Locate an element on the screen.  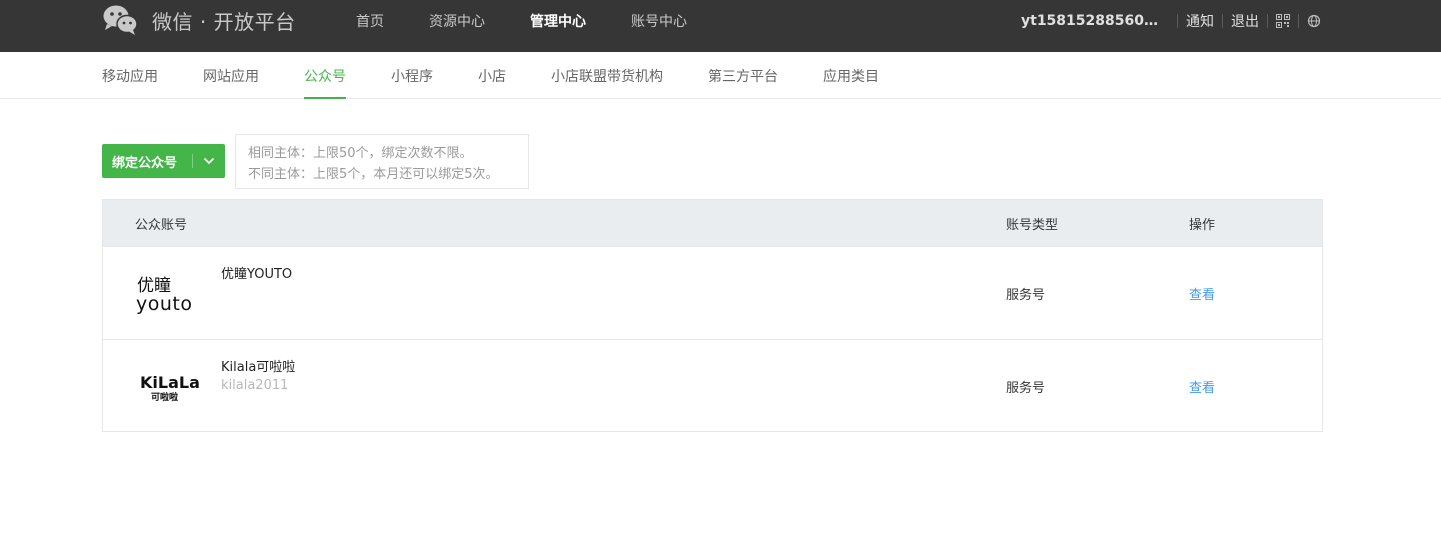
account-name: 优瞳YOUTO is located at coordinates (257, 274).